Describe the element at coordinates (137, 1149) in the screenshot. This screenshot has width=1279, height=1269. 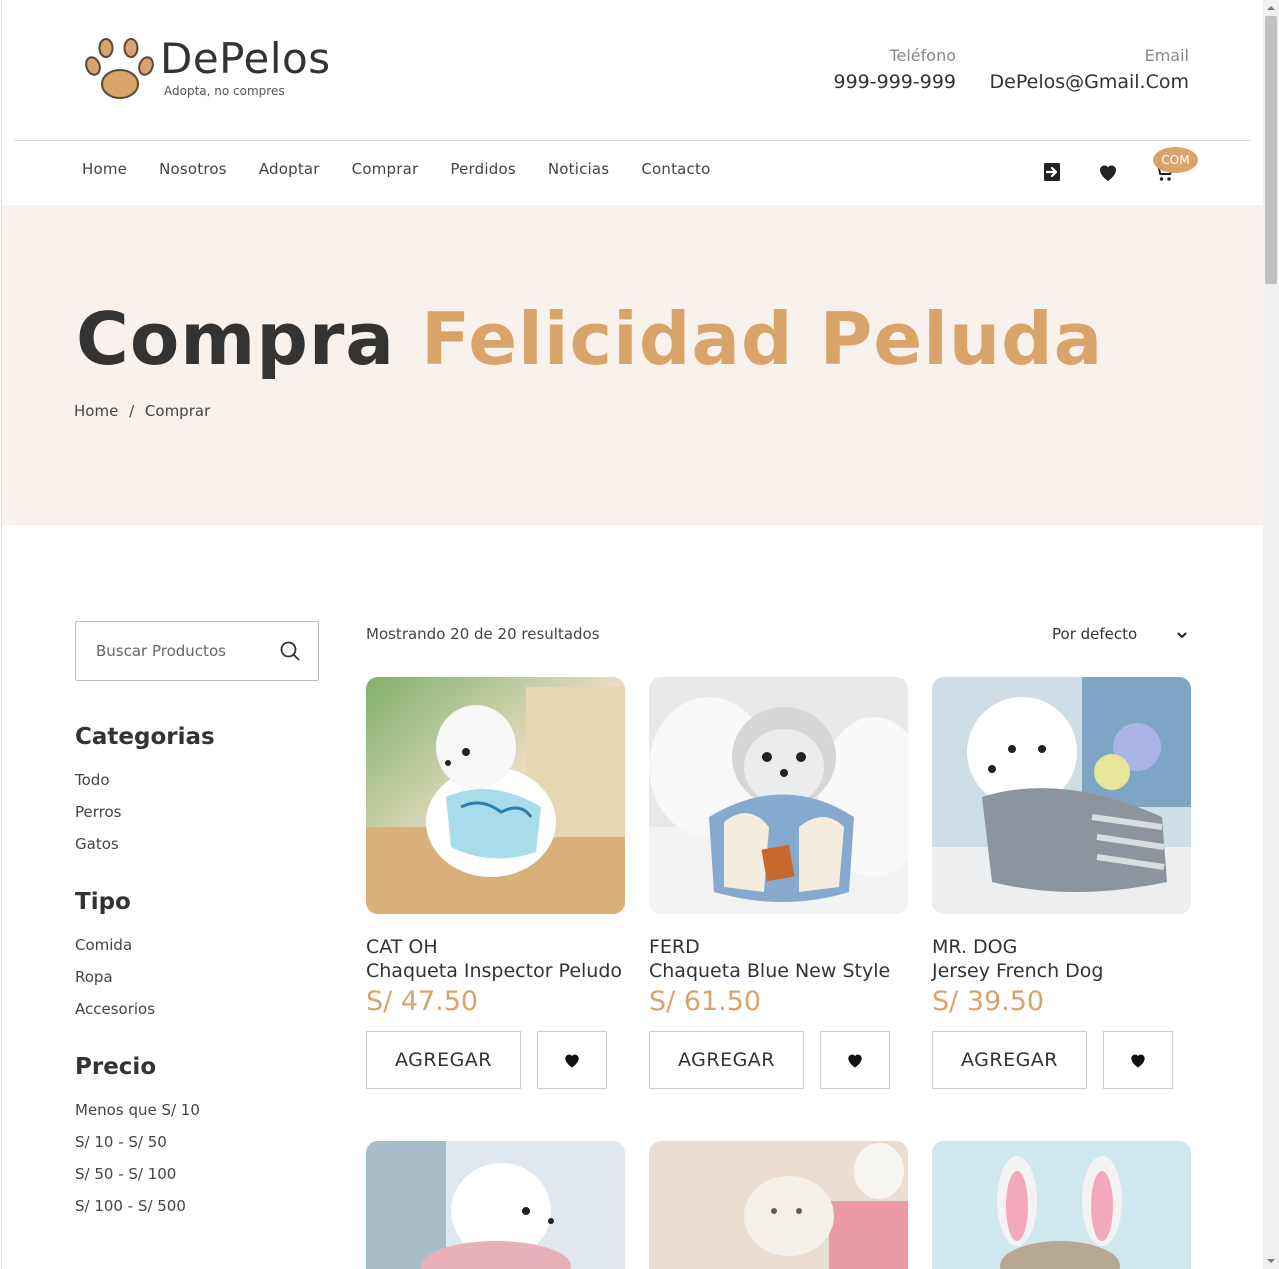
I see `price-item: S/ 10 - S/ 50` at that location.